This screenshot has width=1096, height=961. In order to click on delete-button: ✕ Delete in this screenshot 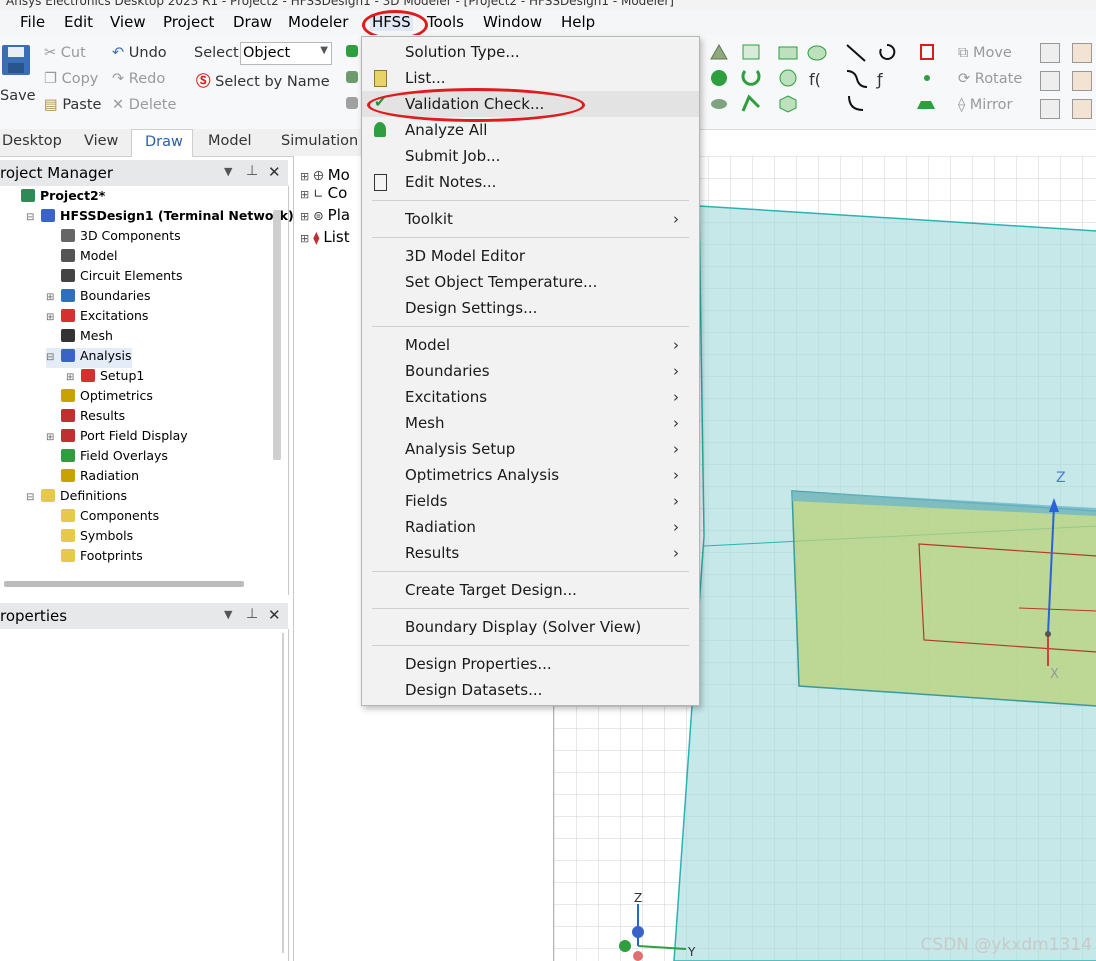, I will do `click(144, 105)`.